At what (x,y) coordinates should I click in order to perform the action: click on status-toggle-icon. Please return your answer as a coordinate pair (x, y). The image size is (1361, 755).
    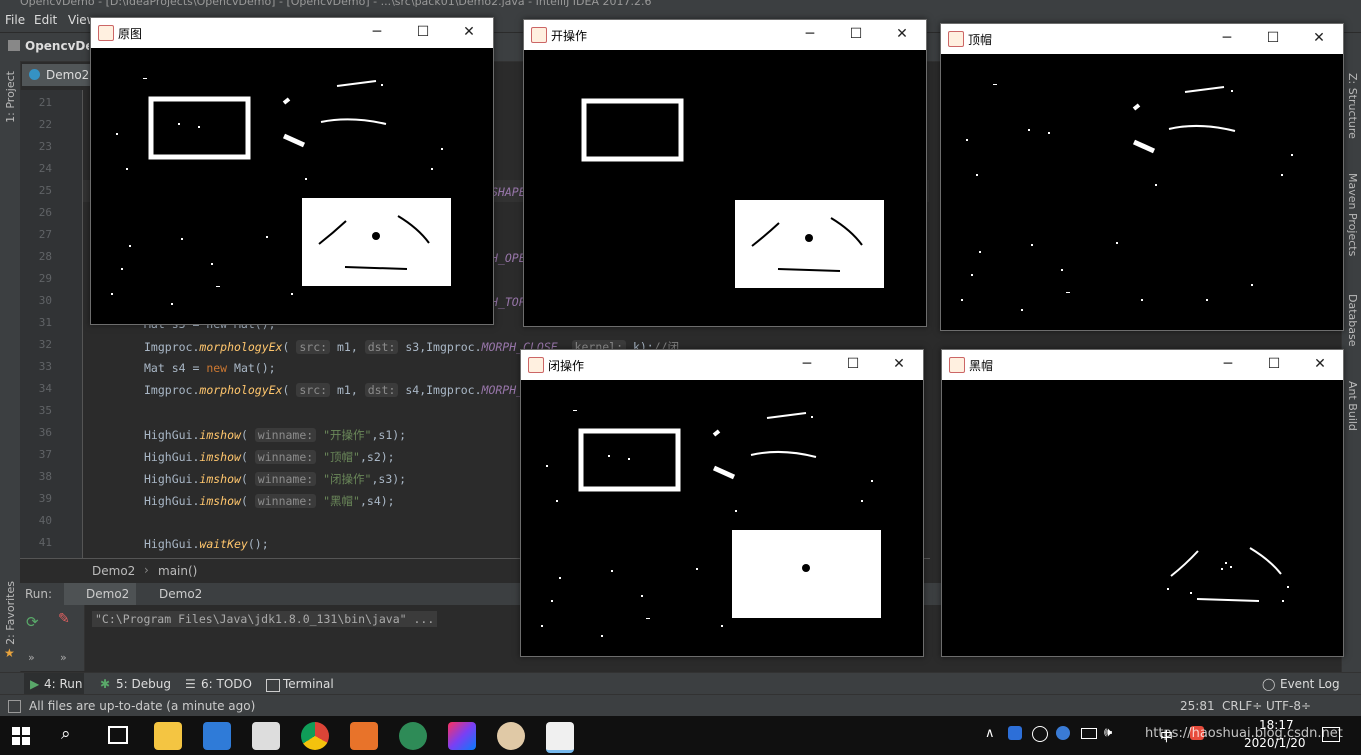
    Looking at the image, I should click on (14, 706).